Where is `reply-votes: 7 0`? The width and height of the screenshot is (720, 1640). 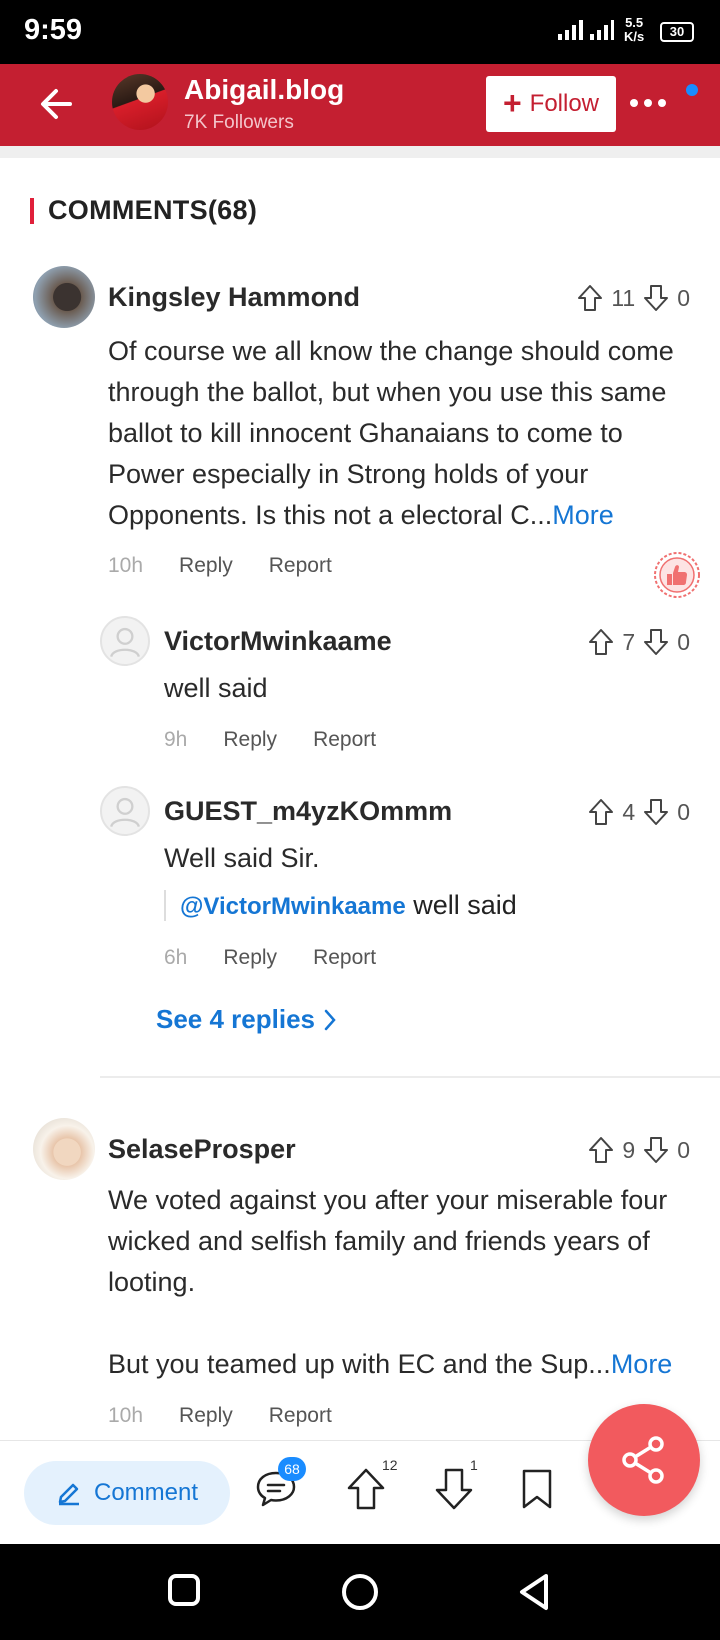 reply-votes: 7 0 is located at coordinates (639, 642).